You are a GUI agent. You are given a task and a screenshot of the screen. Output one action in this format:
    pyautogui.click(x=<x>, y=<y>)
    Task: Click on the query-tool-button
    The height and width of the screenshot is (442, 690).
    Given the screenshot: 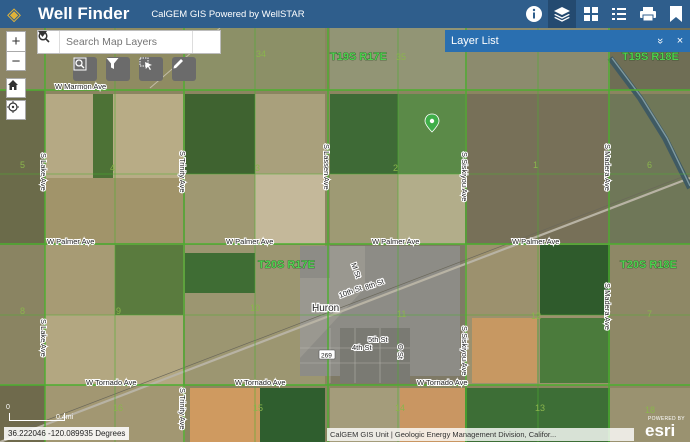 What is the action you would take?
    pyautogui.click(x=85, y=69)
    